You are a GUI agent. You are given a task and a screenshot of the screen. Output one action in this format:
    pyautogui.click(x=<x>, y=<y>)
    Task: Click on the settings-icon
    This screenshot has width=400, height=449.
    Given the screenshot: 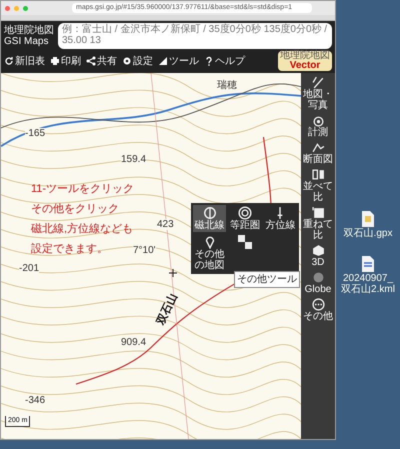 What is the action you would take?
    pyautogui.click(x=127, y=61)
    